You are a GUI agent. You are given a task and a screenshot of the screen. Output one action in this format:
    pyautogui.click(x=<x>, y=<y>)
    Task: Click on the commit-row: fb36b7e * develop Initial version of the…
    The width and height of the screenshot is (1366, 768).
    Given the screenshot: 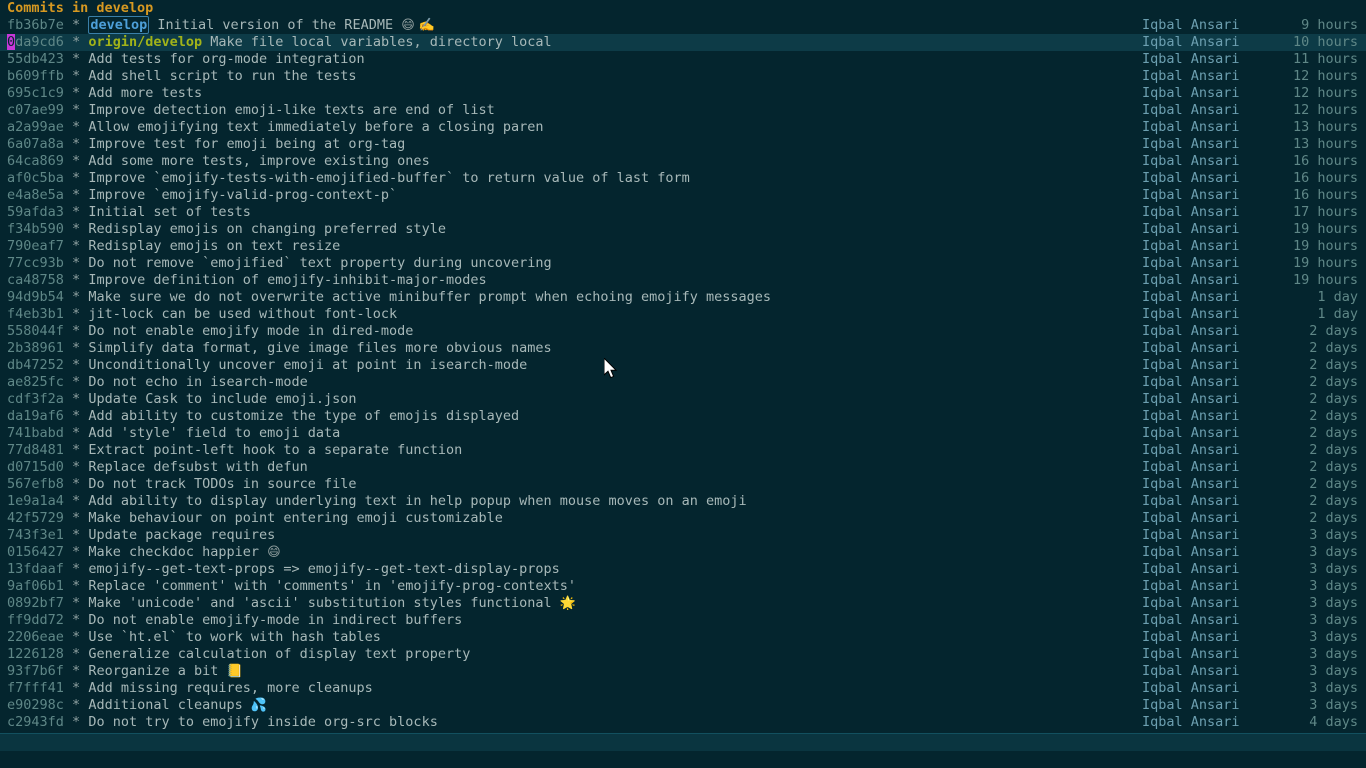 What is the action you would take?
    pyautogui.click(x=683, y=25)
    